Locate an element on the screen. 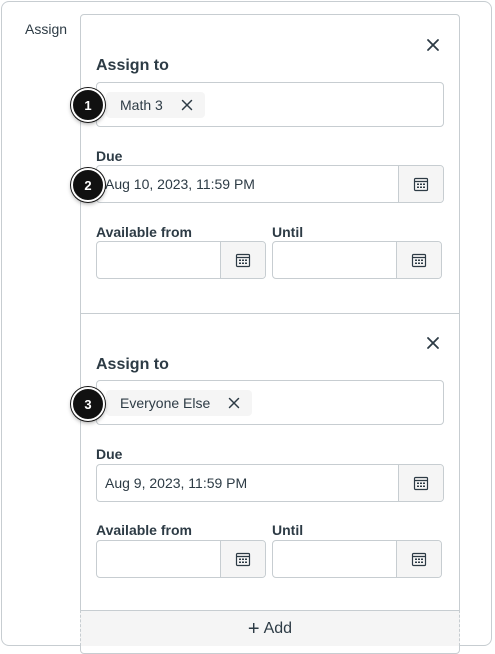 This screenshot has height=654, width=495. add-label: Add is located at coordinates (278, 628).